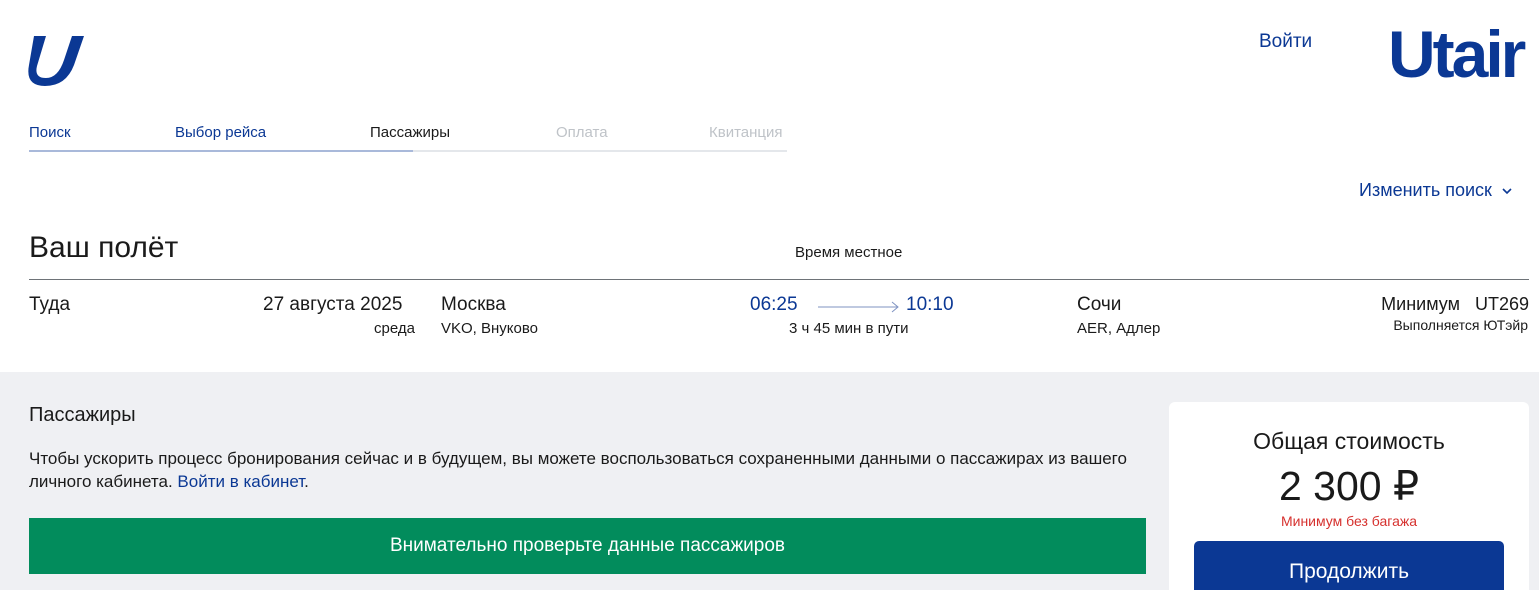  I want to click on steps-progress, so click(221, 151).